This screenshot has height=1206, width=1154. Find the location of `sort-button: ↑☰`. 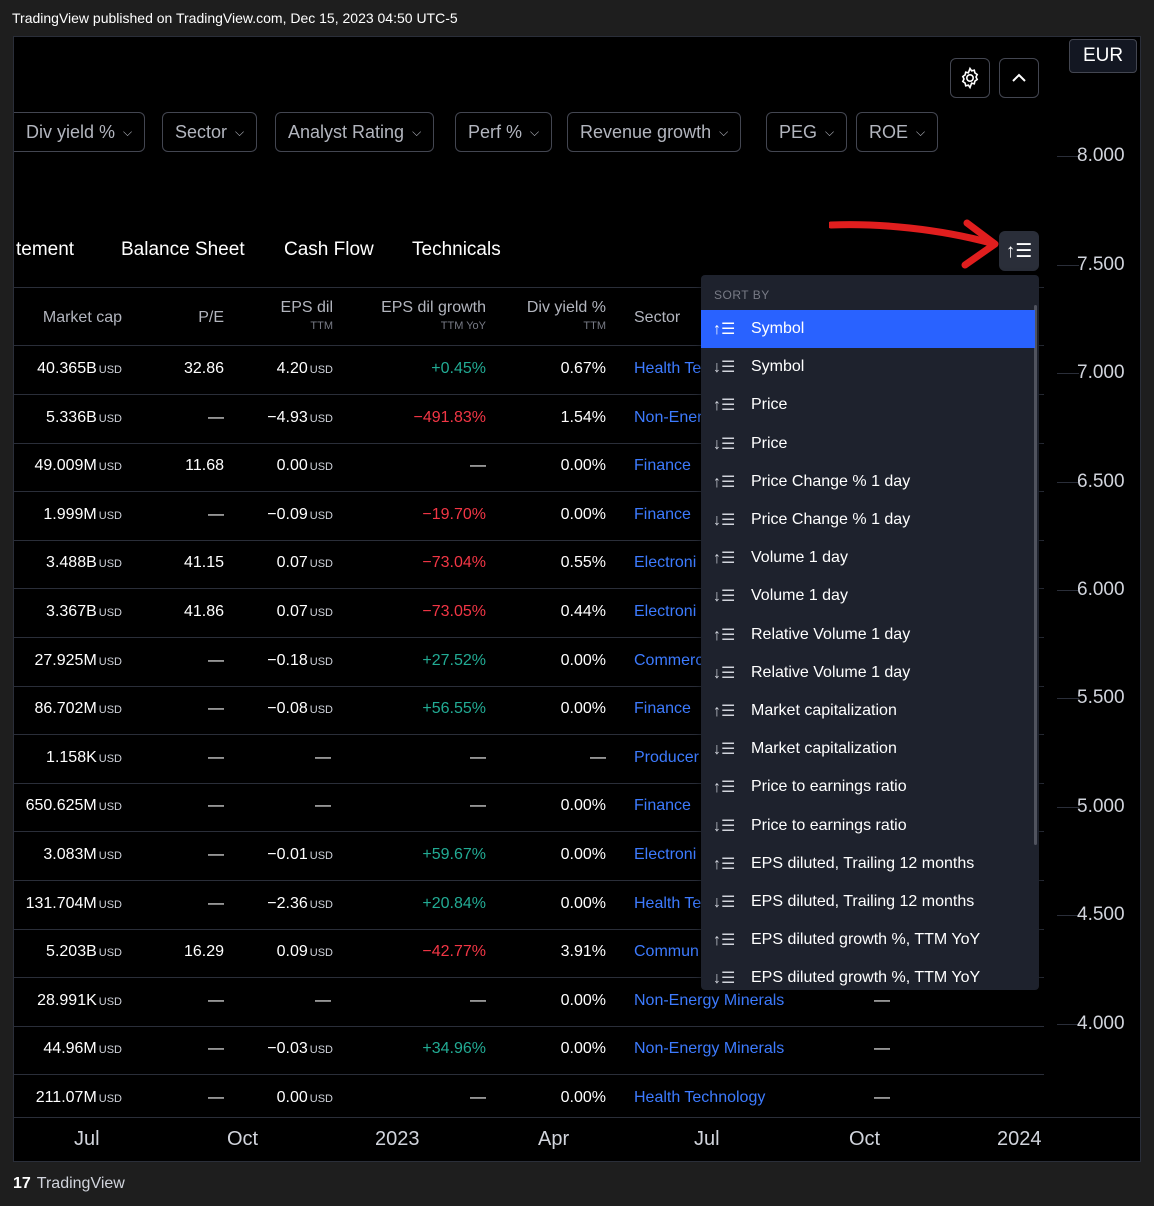

sort-button: ↑☰ is located at coordinates (1019, 251).